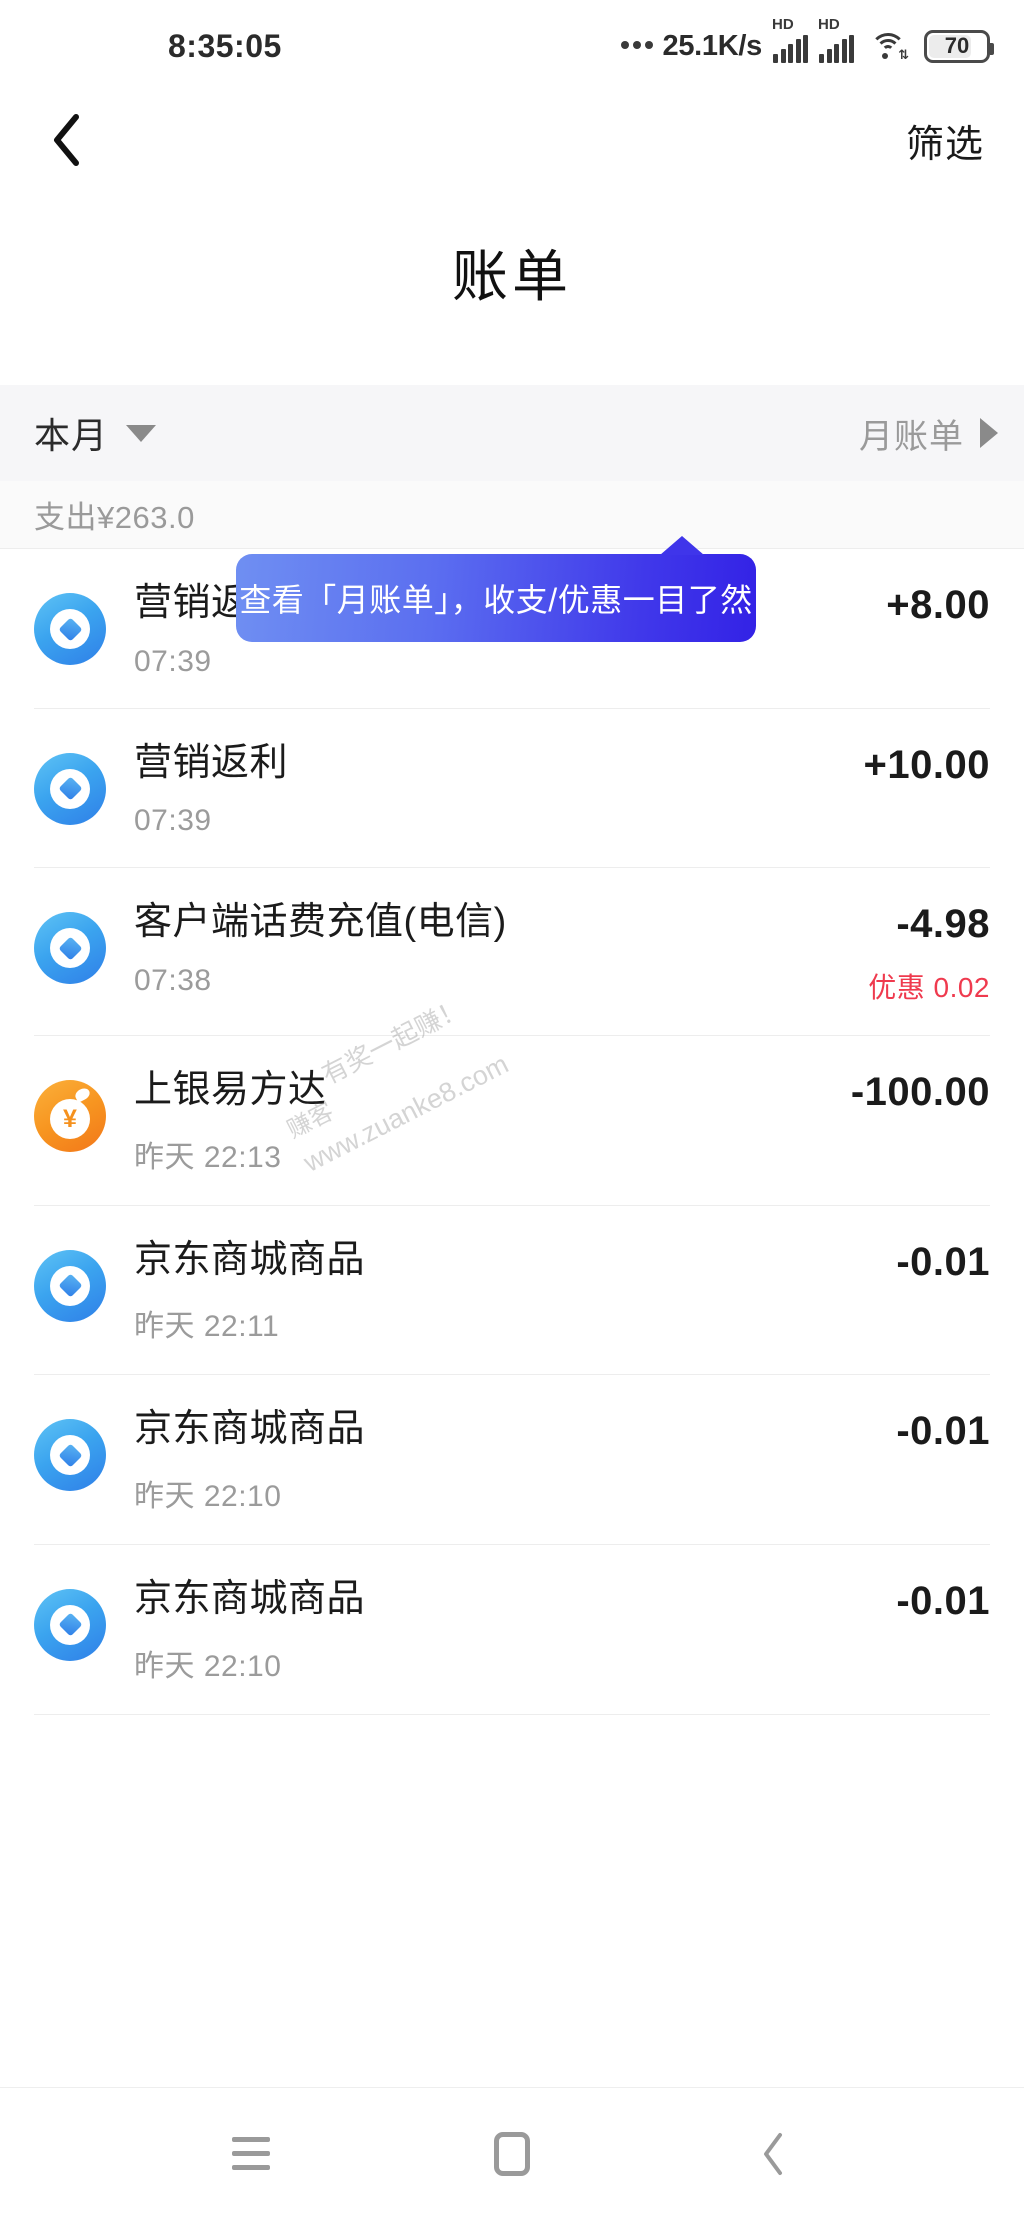  What do you see at coordinates (889, 46) in the screenshot?
I see `wifi-icon: ⇅` at bounding box center [889, 46].